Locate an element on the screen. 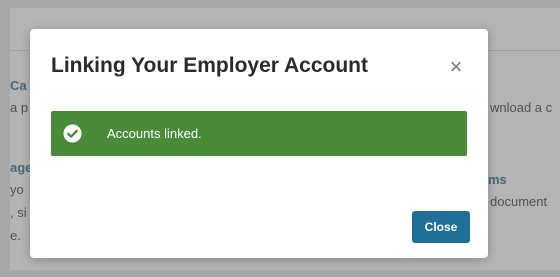 The width and height of the screenshot is (560, 277). close-icon: × is located at coordinates (456, 67).